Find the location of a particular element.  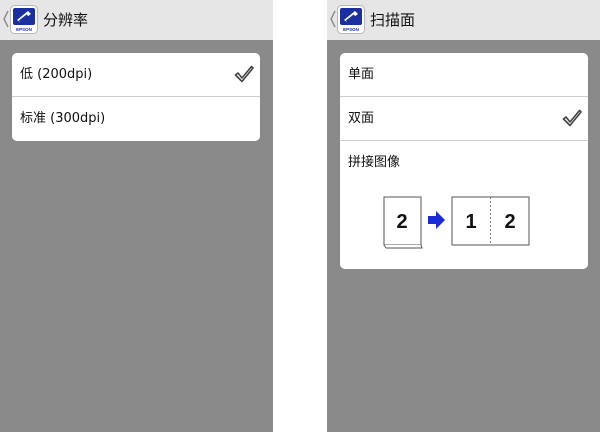

page-title: 扫描面 is located at coordinates (393, 20).